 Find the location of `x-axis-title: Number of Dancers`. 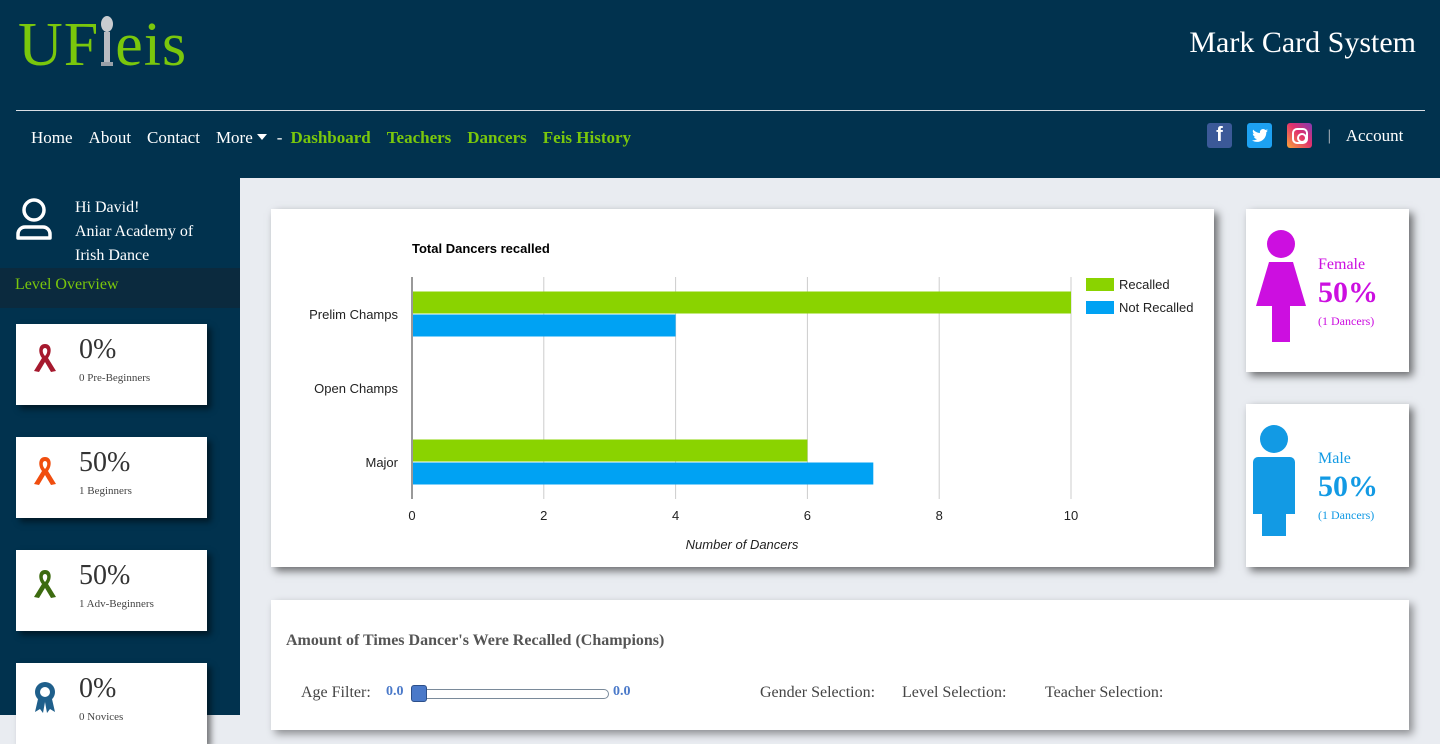

x-axis-title: Number of Dancers is located at coordinates (742, 544).